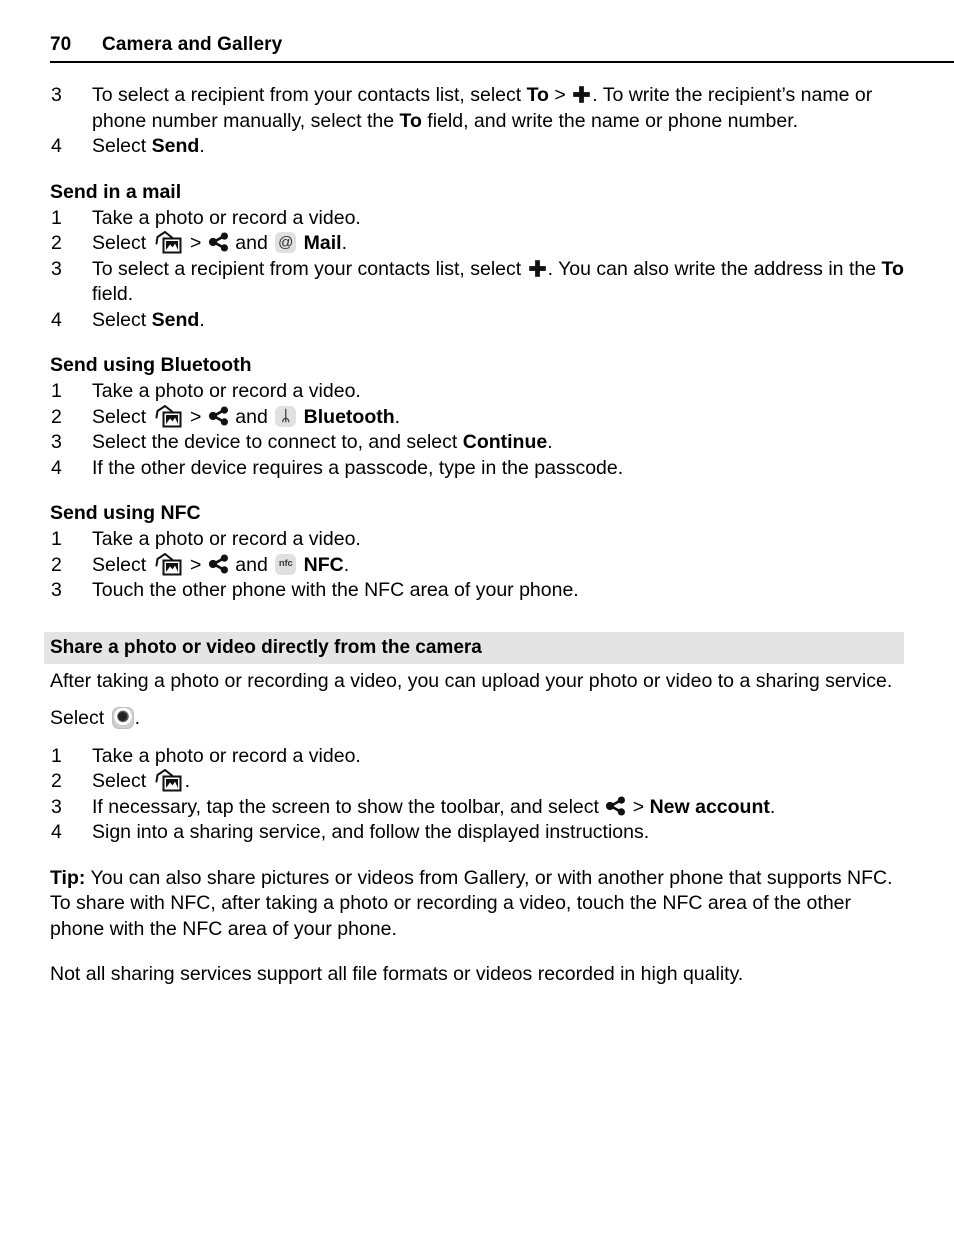 The height and width of the screenshot is (1258, 954). I want to click on step-text: Select > and nfc NFC., so click(221, 564).